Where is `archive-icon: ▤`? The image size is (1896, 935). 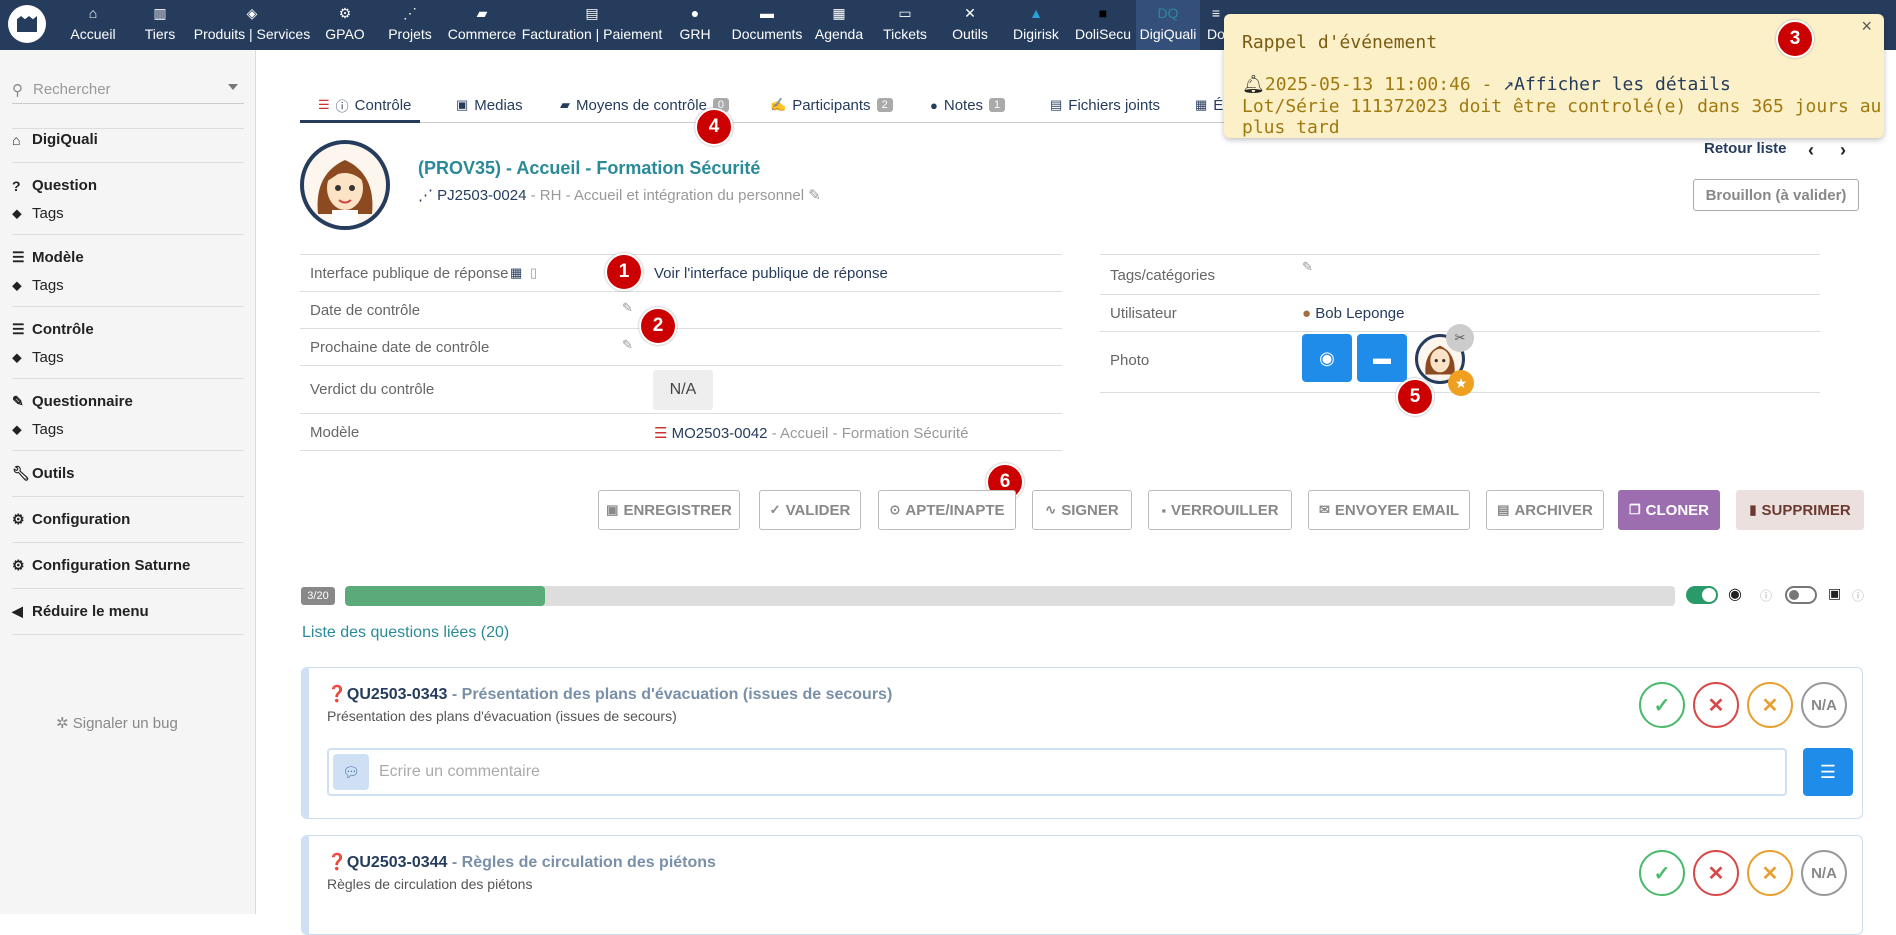
archive-icon: ▤ is located at coordinates (1503, 509).